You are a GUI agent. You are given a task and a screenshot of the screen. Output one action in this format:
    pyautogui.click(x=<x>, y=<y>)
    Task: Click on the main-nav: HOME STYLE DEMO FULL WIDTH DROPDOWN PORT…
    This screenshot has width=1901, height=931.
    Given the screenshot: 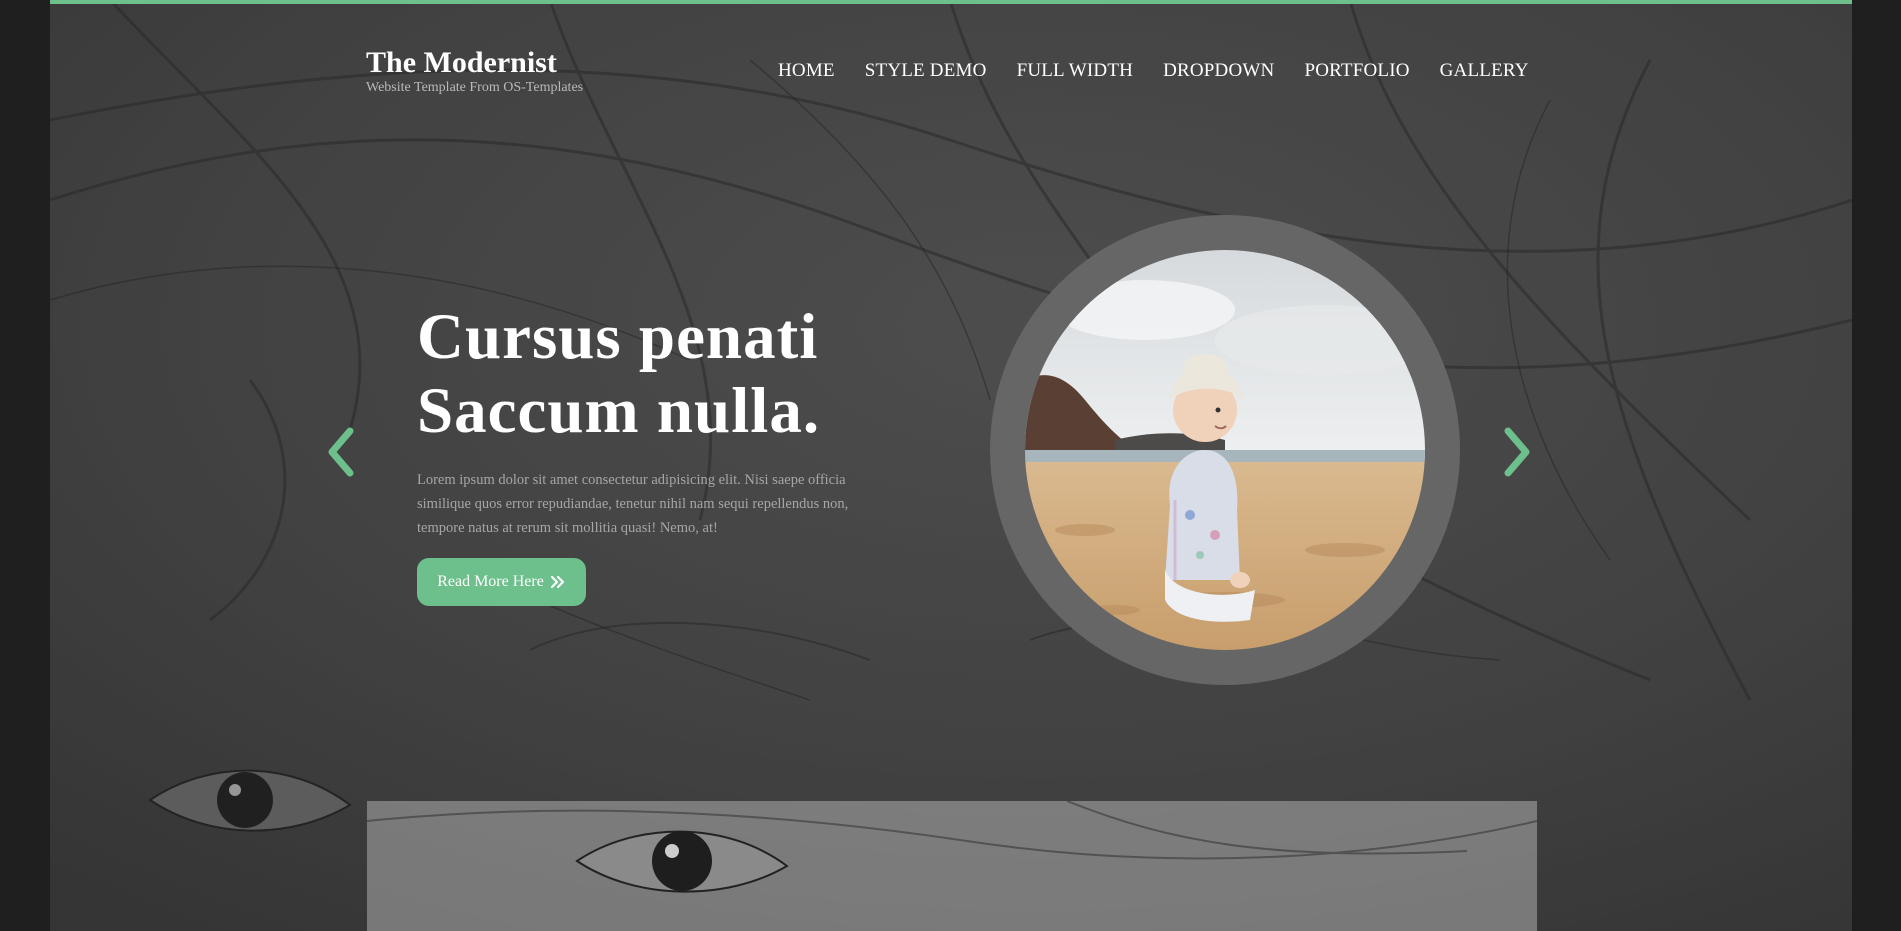 What is the action you would take?
    pyautogui.click(x=1168, y=71)
    